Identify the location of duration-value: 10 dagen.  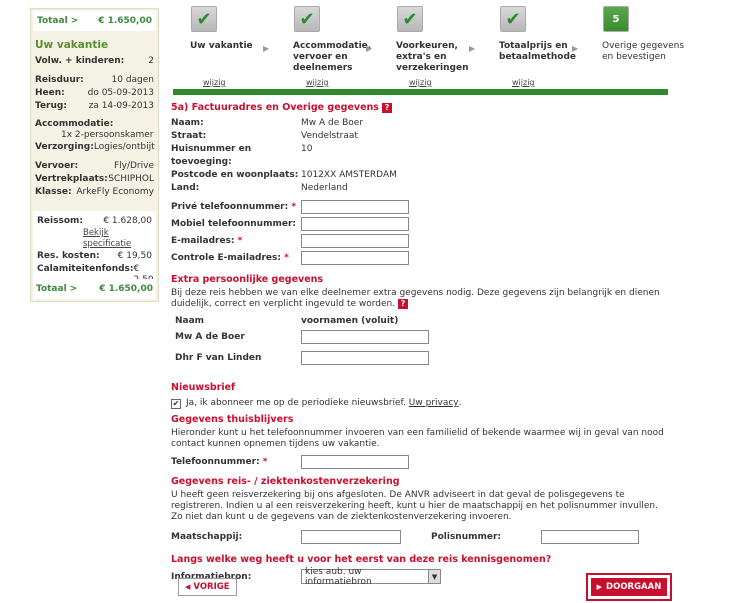
(133, 80).